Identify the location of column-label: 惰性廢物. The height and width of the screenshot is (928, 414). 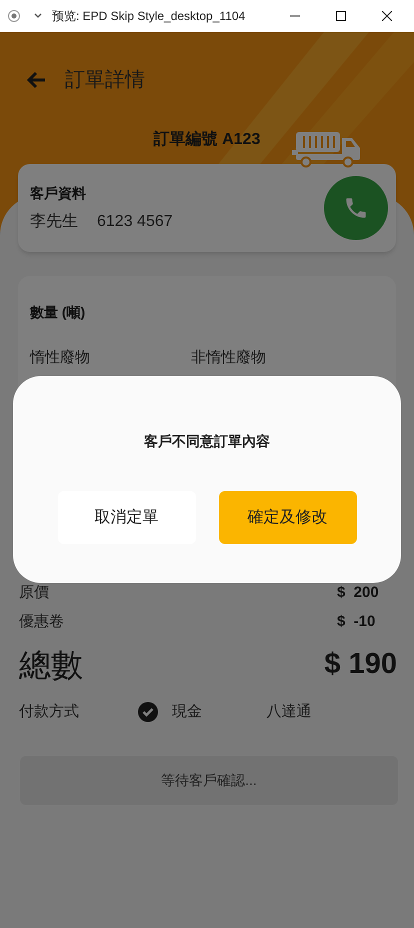
(60, 358).